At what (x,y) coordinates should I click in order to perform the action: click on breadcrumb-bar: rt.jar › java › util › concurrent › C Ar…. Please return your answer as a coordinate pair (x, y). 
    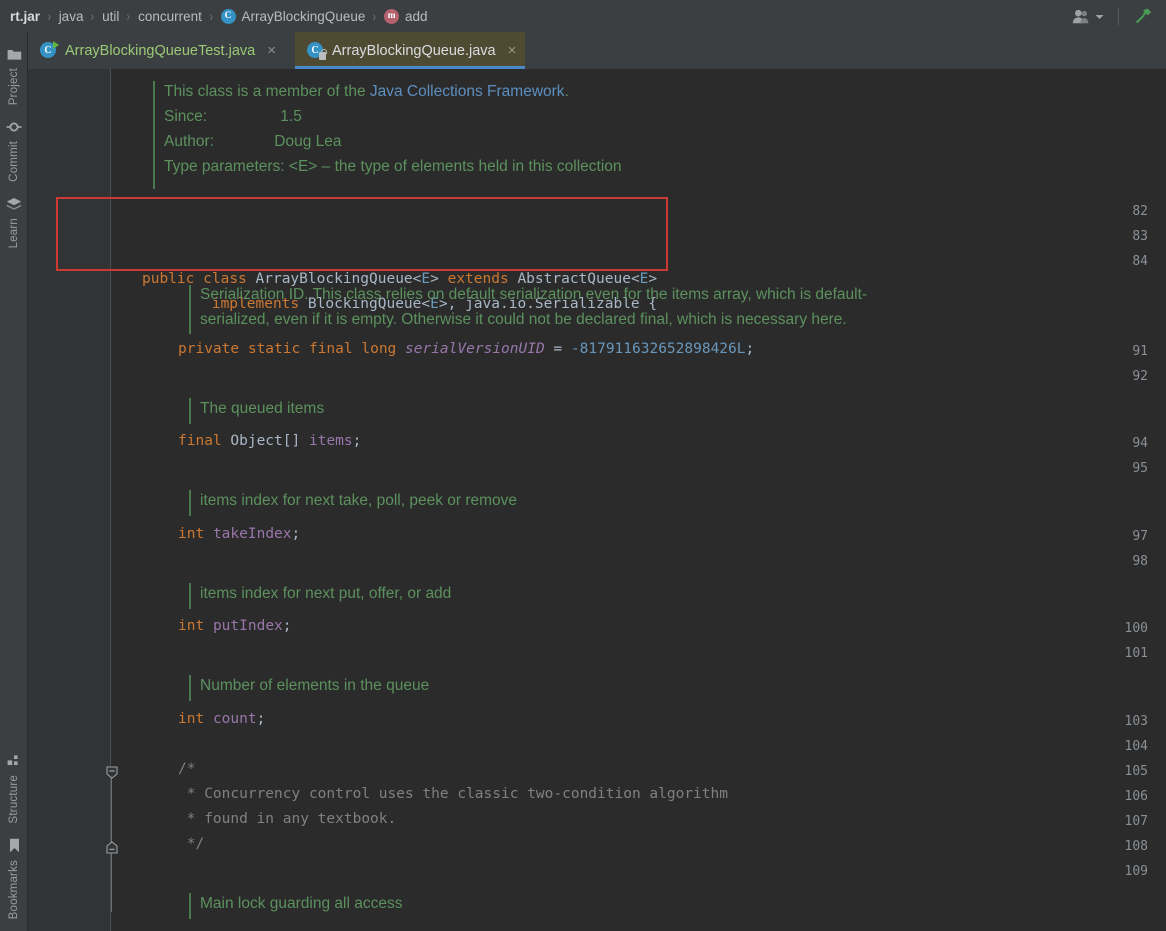
    Looking at the image, I should click on (583, 16).